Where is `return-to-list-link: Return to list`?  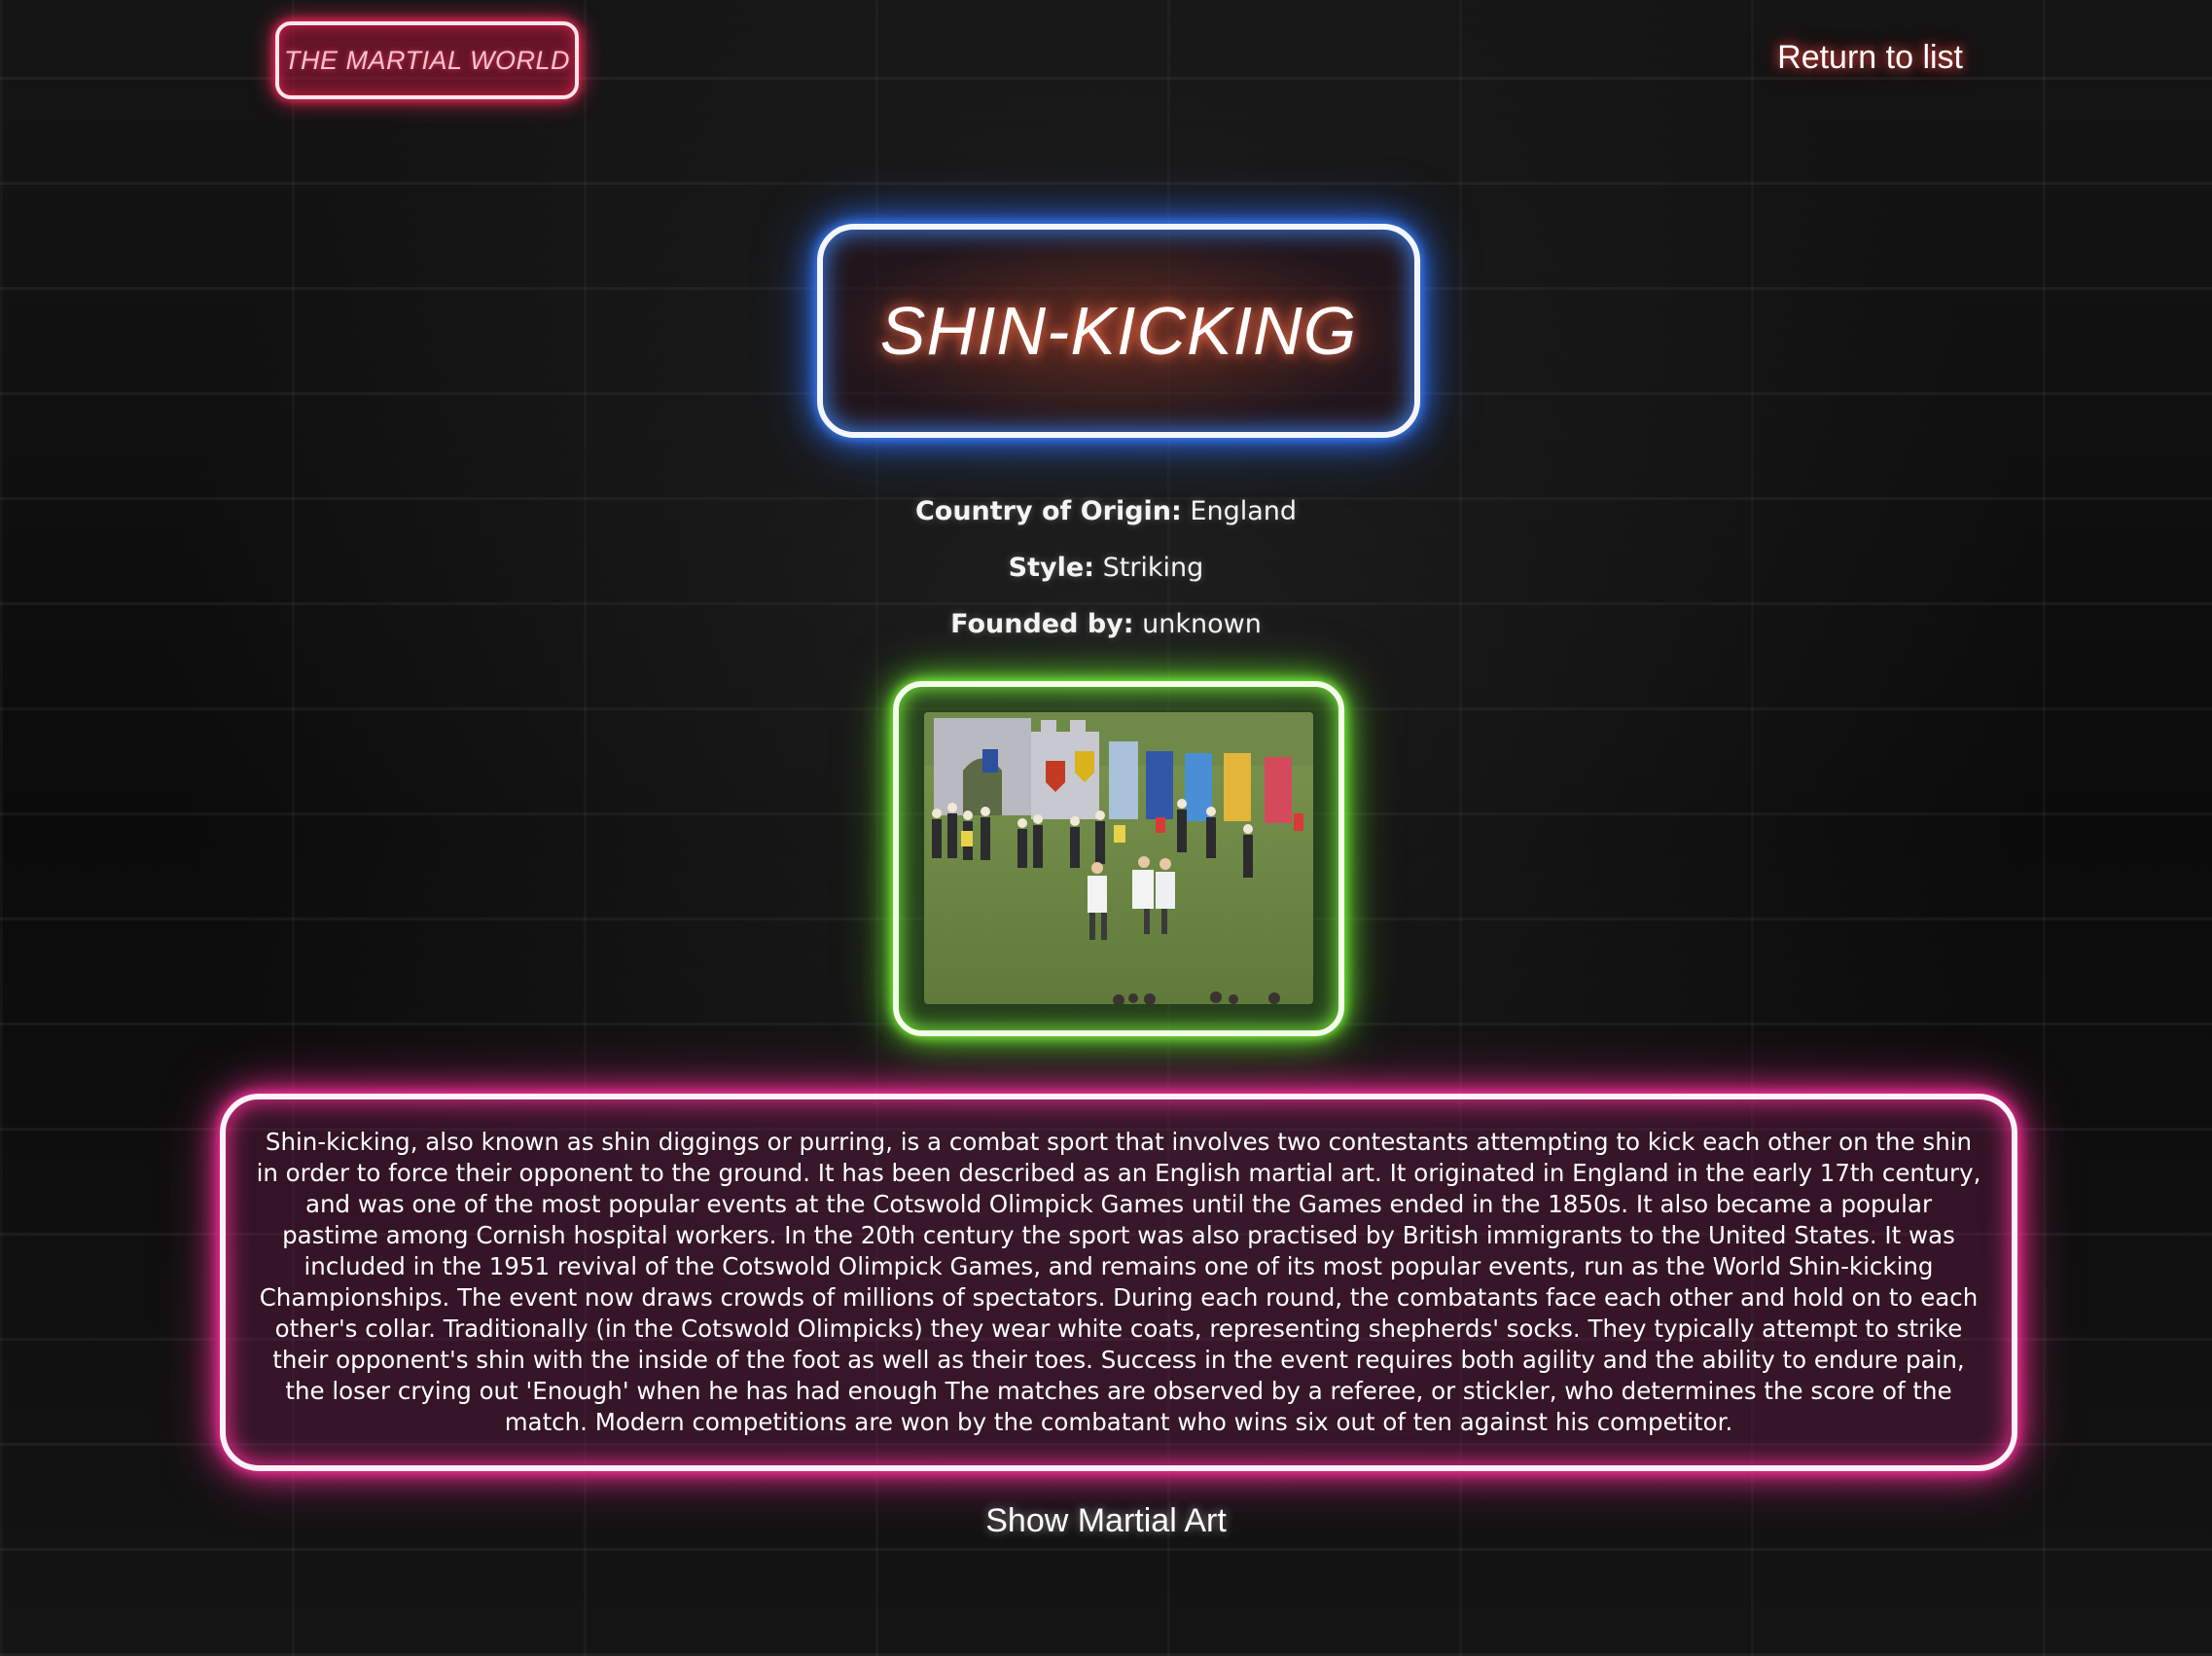 return-to-list-link: Return to list is located at coordinates (1870, 58).